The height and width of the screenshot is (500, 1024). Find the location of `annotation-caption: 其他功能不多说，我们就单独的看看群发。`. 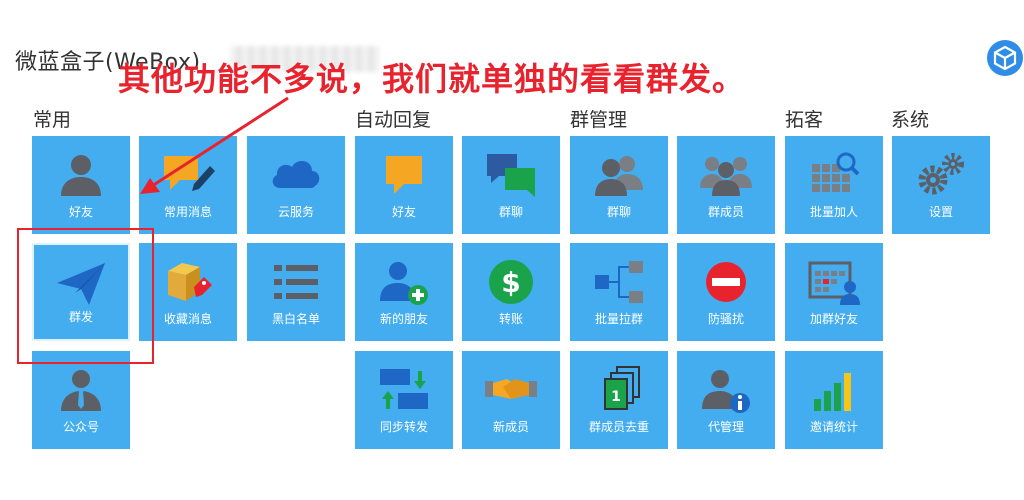

annotation-caption: 其他功能不多说，我们就单独的看看群发。 is located at coordinates (432, 79).